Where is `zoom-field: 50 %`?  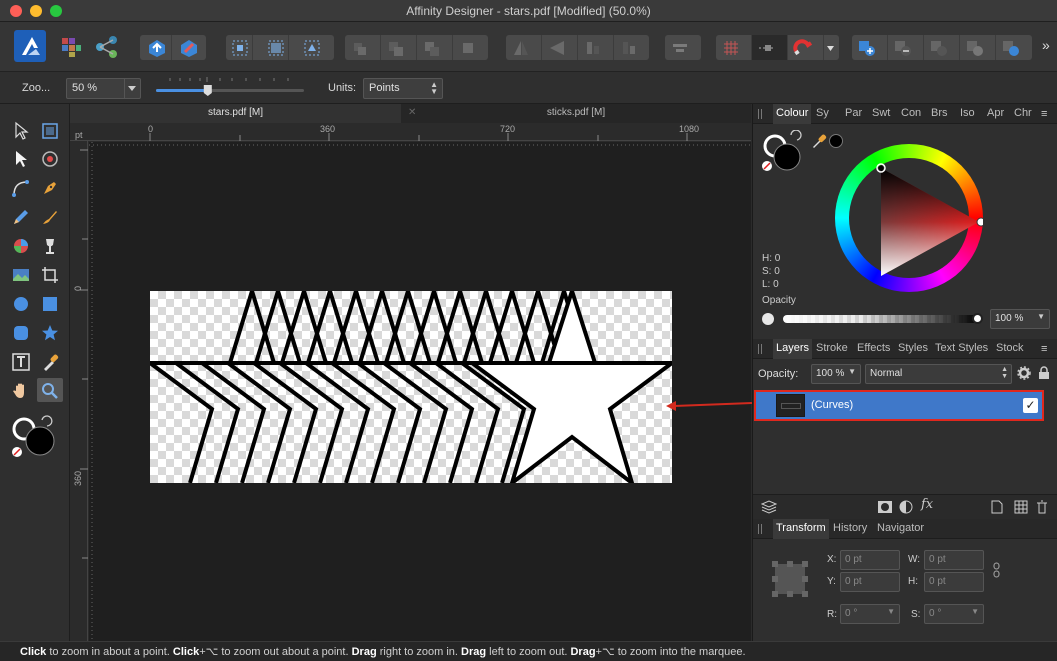
zoom-field: 50 % is located at coordinates (103, 88).